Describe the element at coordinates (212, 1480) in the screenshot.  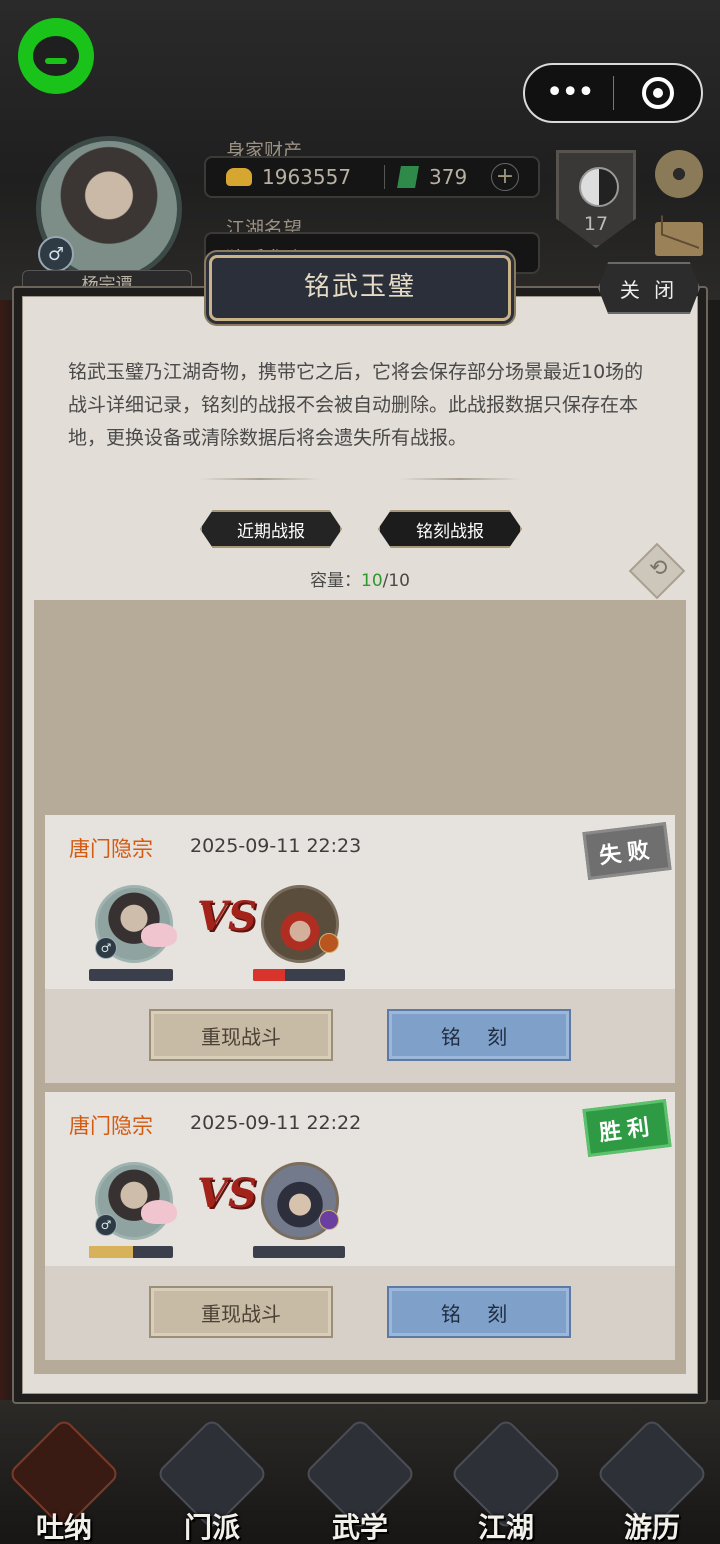
I see `nav-sect: 门派` at that location.